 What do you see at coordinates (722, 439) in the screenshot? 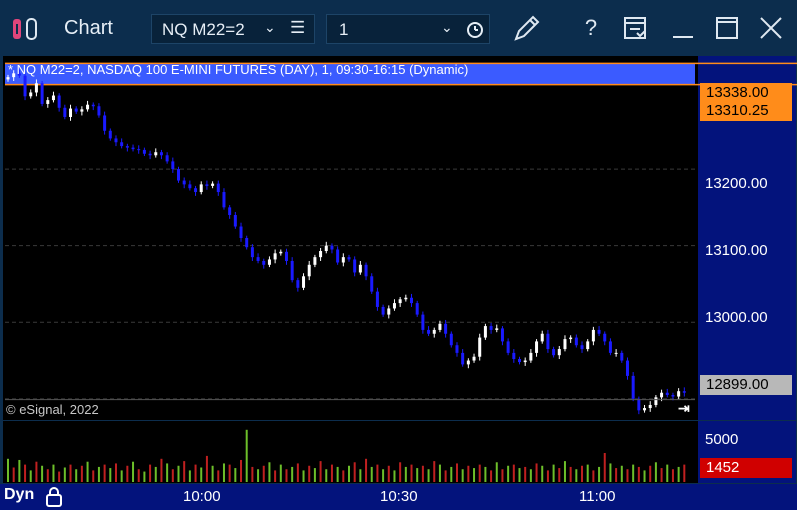
I see `volume-tick-label: 5000` at bounding box center [722, 439].